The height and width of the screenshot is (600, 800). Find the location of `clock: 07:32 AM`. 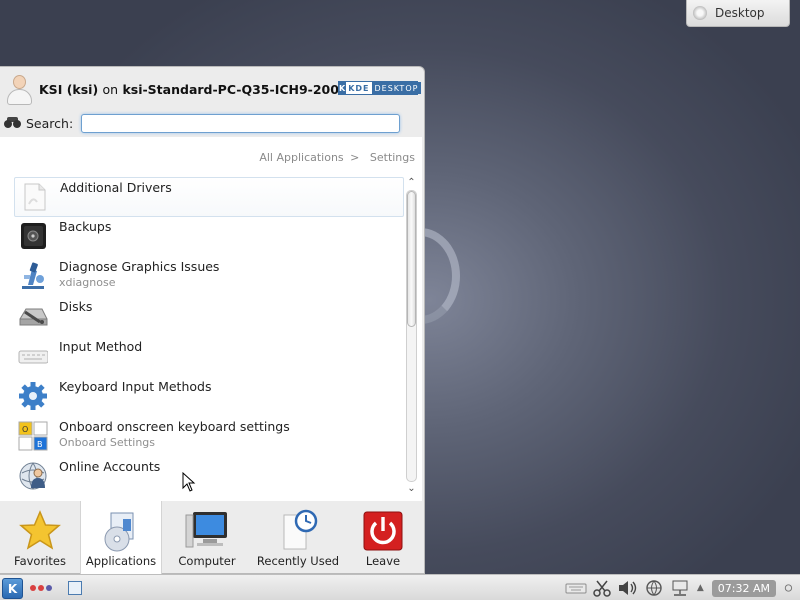

clock: 07:32 AM is located at coordinates (743, 588).